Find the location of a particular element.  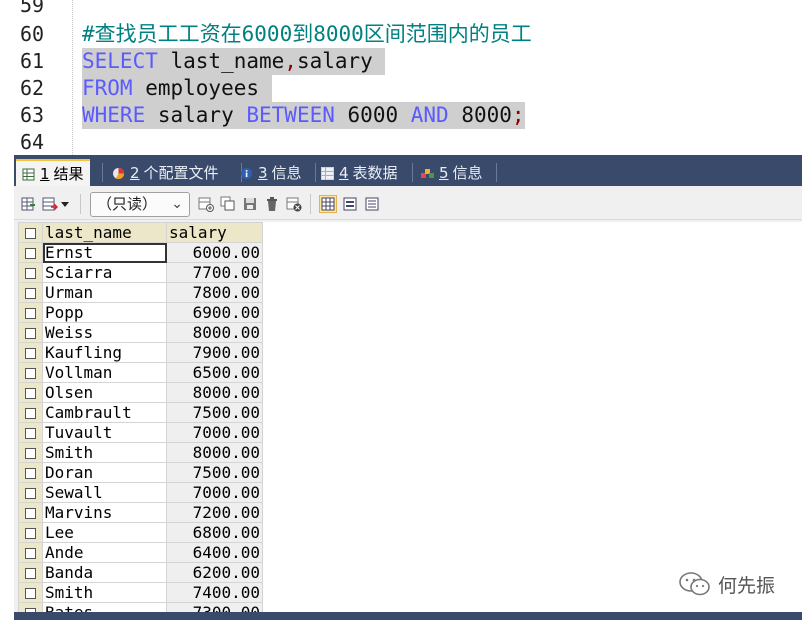

table-row: Sciarra 7700.00 is located at coordinates (140, 272).